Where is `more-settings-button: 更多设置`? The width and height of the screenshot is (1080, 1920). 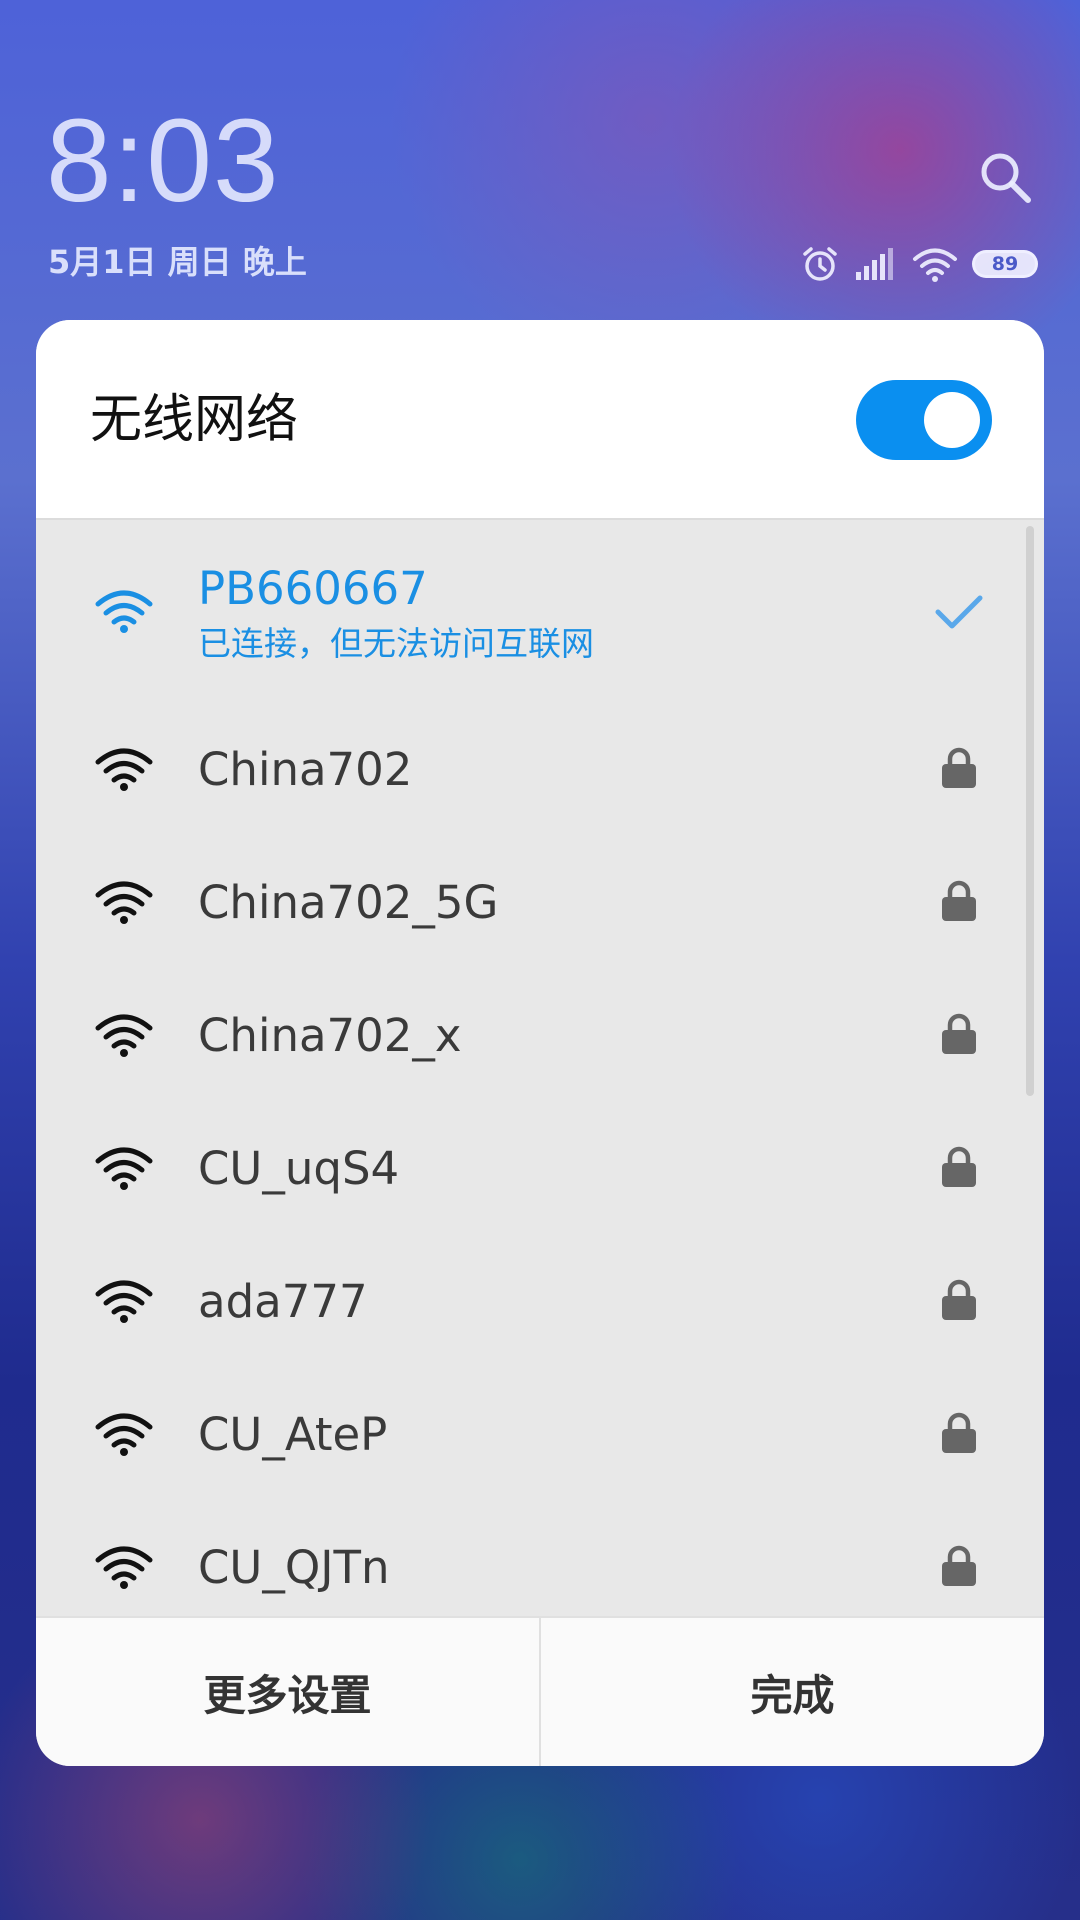 more-settings-button: 更多设置 is located at coordinates (287, 1692).